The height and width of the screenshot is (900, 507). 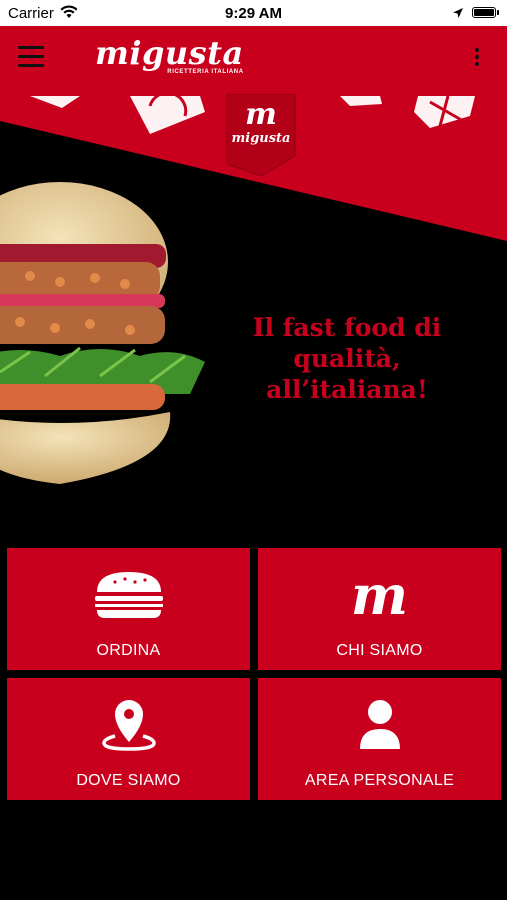 What do you see at coordinates (32, 59) in the screenshot?
I see `hamburger-menu-icon` at bounding box center [32, 59].